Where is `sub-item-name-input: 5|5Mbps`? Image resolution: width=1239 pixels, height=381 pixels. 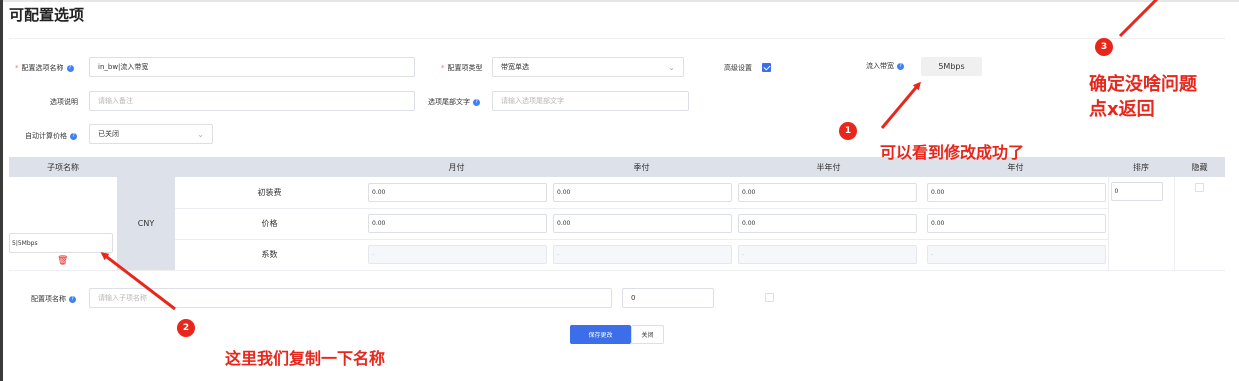
sub-item-name-input: 5|5Mbps is located at coordinates (61, 243).